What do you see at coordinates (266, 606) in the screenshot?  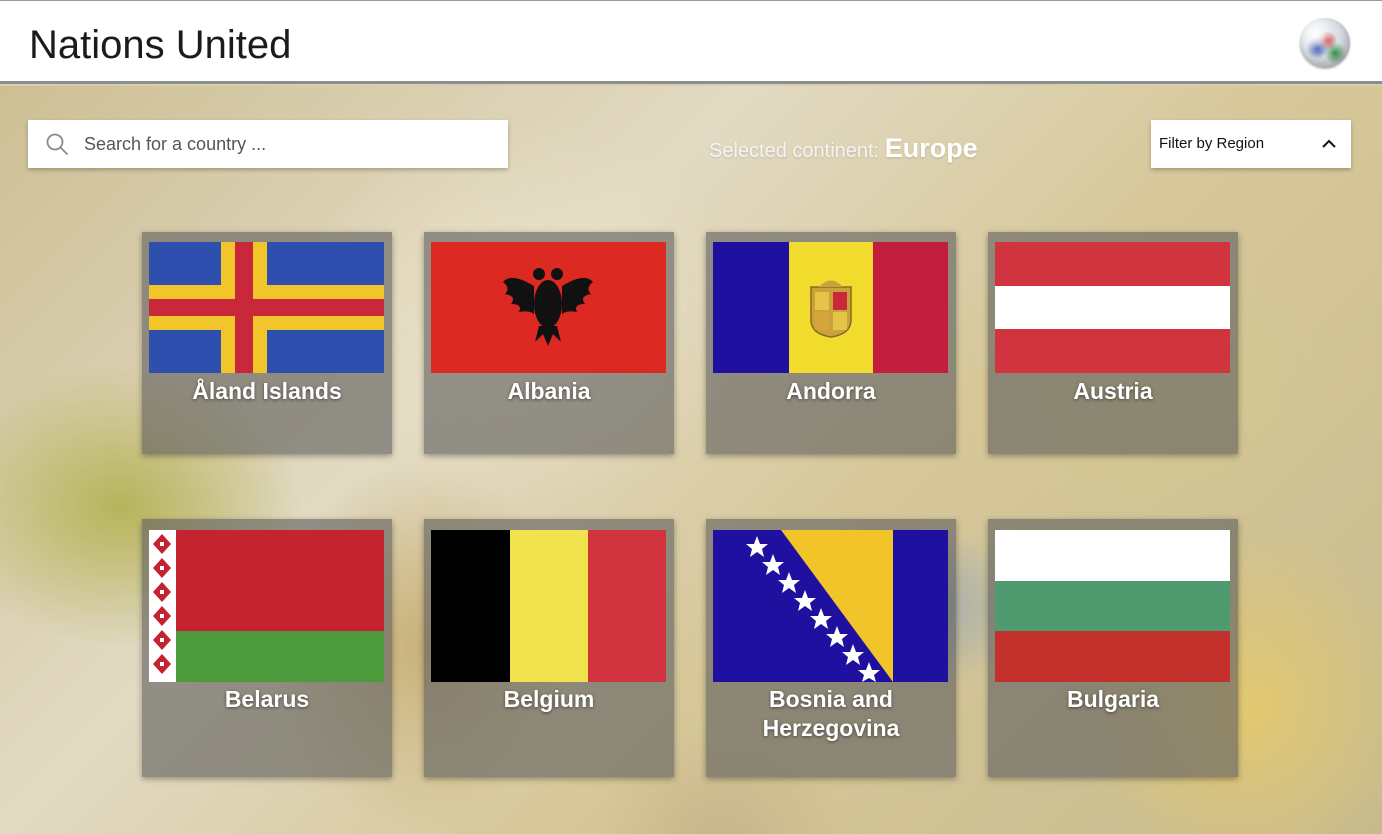 I see `flag-belarus` at bounding box center [266, 606].